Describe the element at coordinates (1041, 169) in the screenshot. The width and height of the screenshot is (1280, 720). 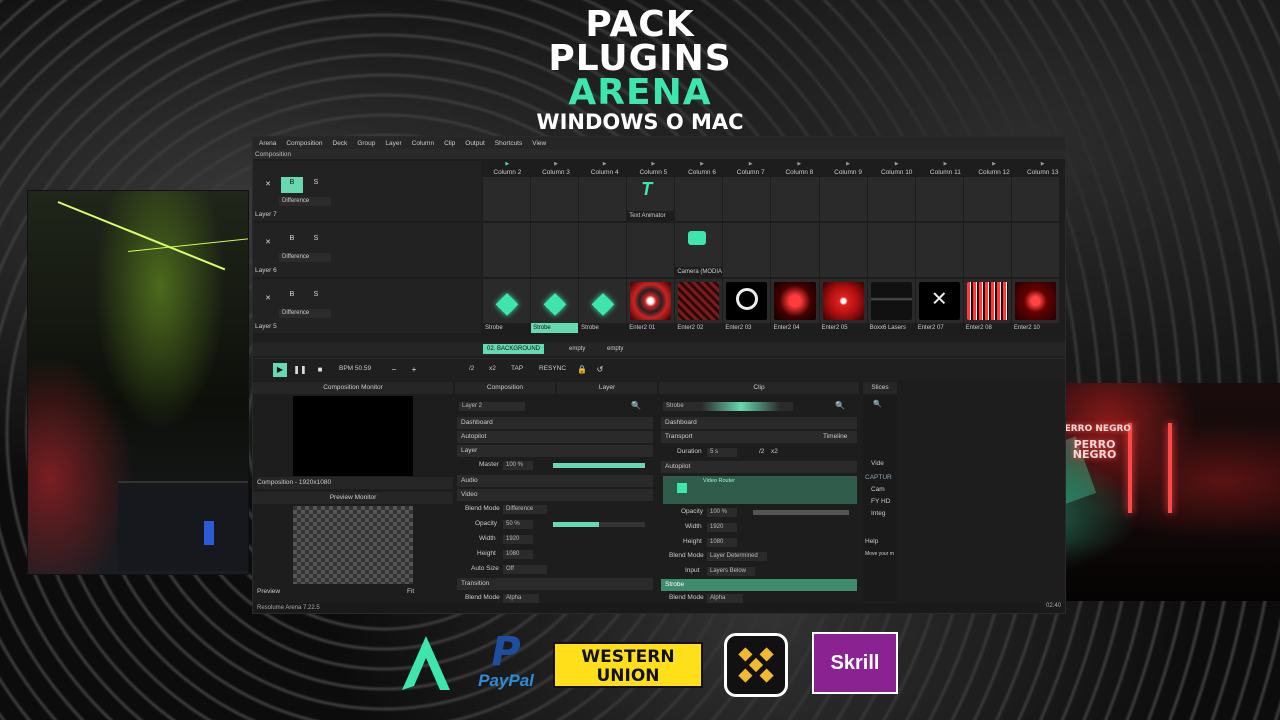
I see `column-header: Column 13` at that location.